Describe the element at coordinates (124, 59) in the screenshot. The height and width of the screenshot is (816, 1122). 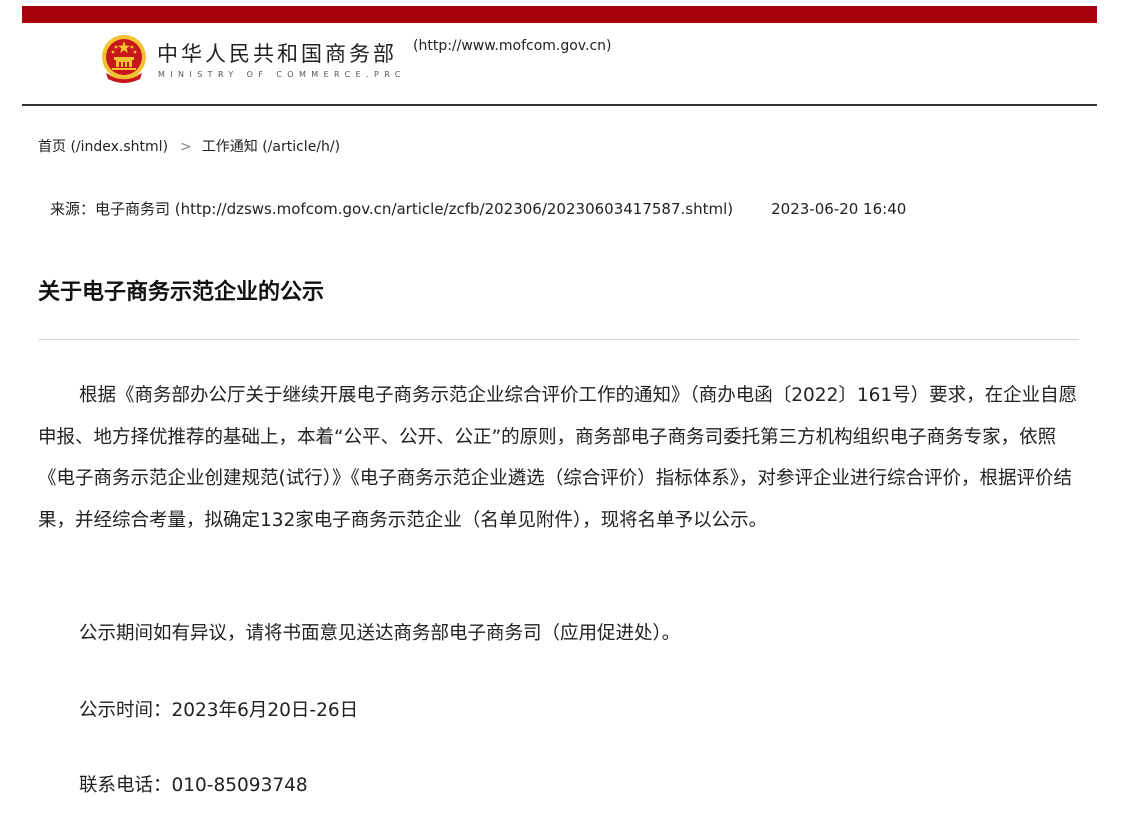
I see `national-emblem-icon` at that location.